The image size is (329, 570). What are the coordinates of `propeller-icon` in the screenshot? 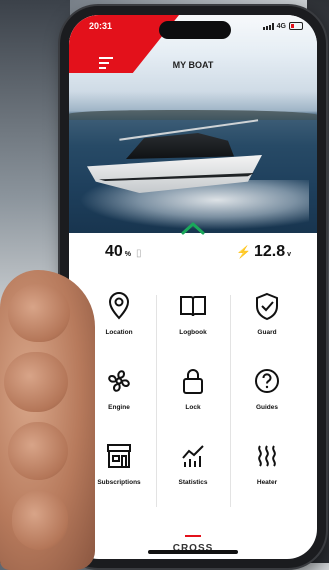 It's located at (119, 381).